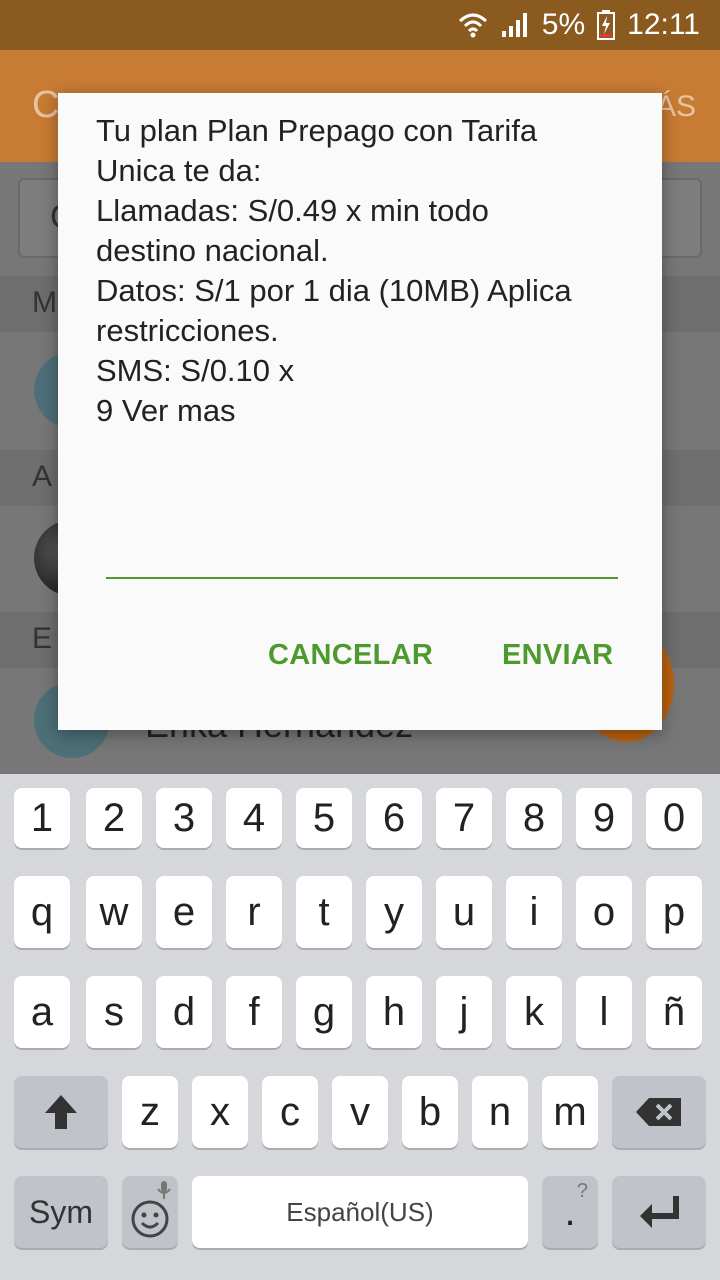 This screenshot has width=720, height=1280. I want to click on key-r: r, so click(254, 912).